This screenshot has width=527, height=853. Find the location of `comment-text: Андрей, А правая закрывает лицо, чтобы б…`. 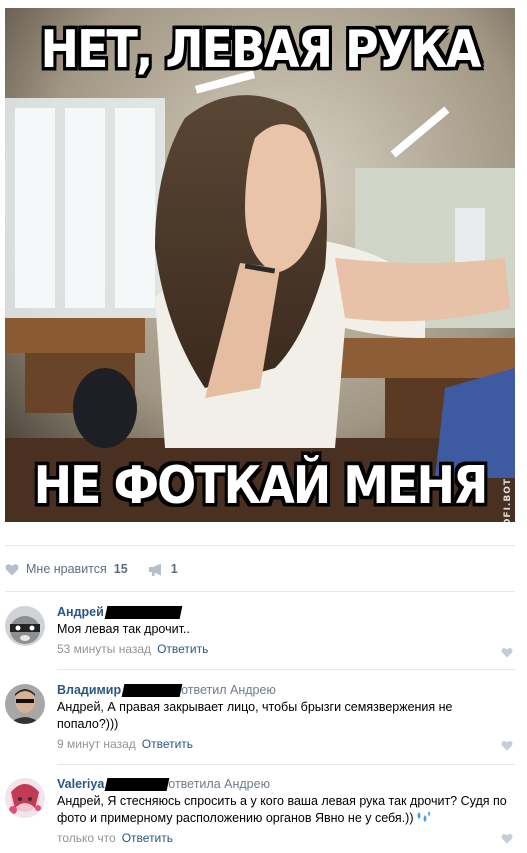

comment-text: Андрей, А правая закрывает лицо, чтобы б… is located at coordinates (255, 715).